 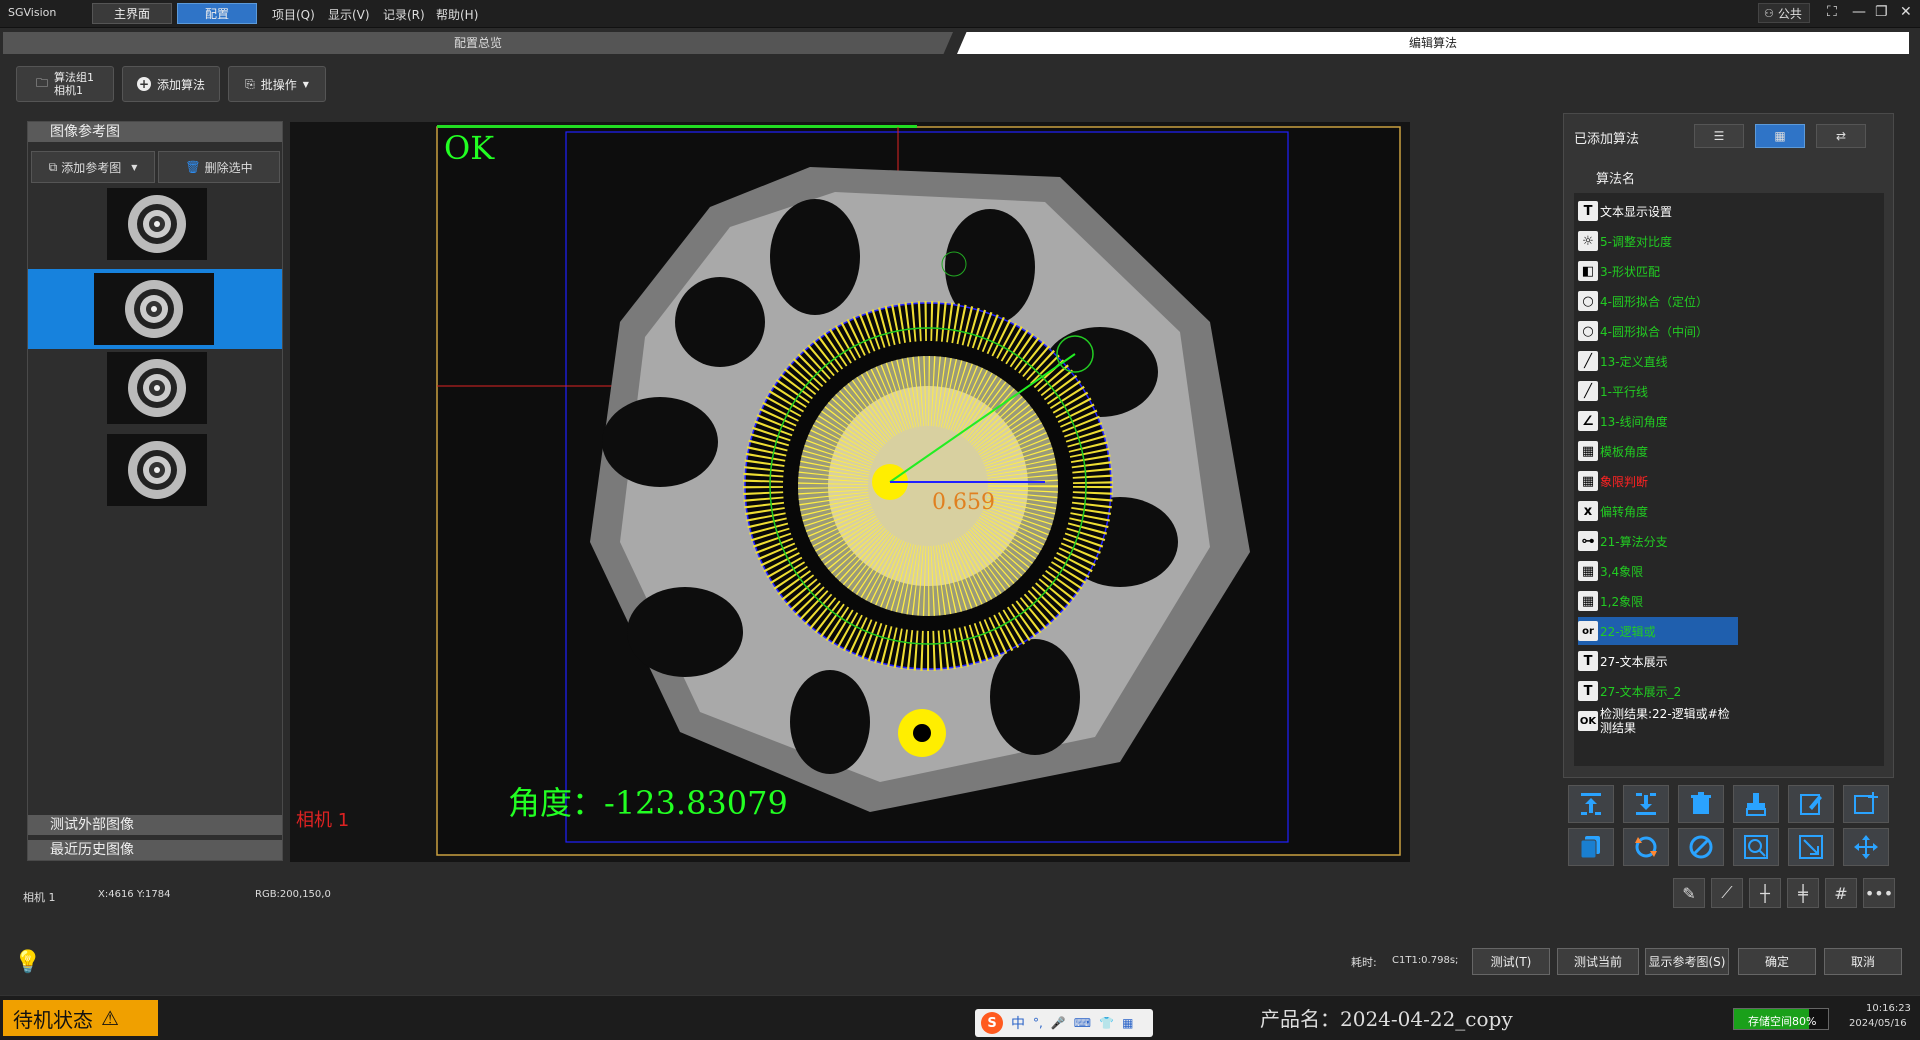 What do you see at coordinates (1623, 661) in the screenshot?
I see `algo-list-item: T 27-文本展示` at bounding box center [1623, 661].